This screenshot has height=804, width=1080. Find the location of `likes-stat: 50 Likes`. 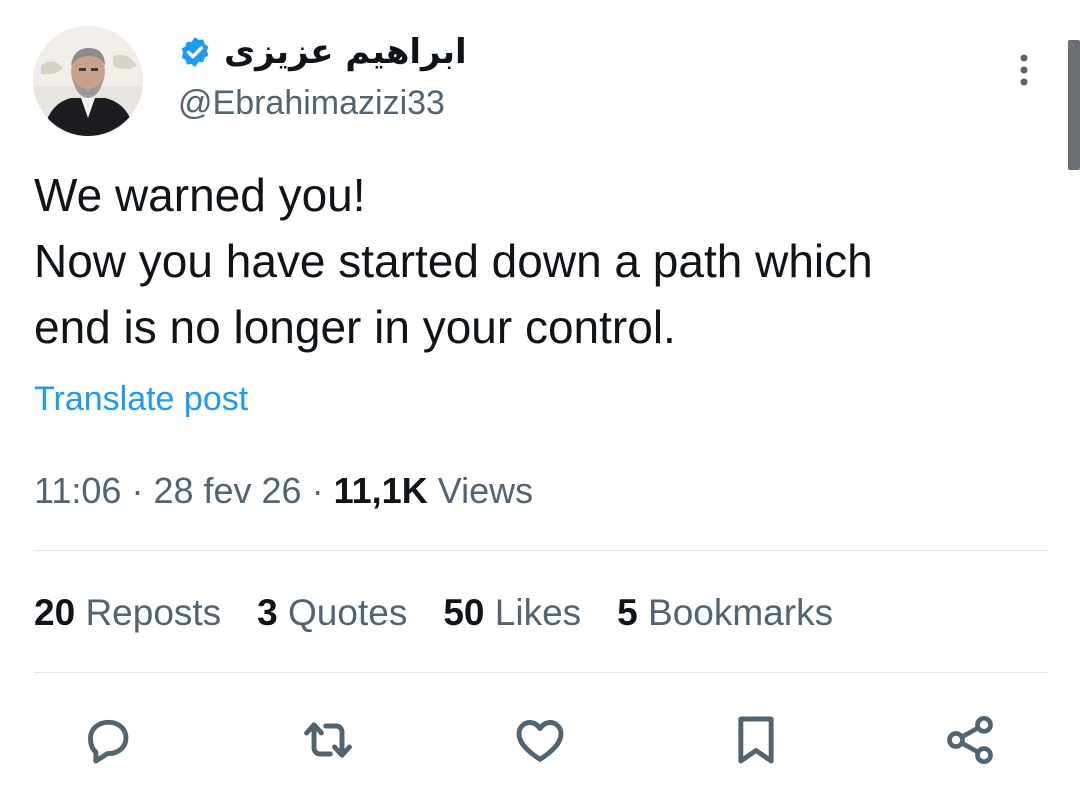

likes-stat: 50 Likes is located at coordinates (512, 613).